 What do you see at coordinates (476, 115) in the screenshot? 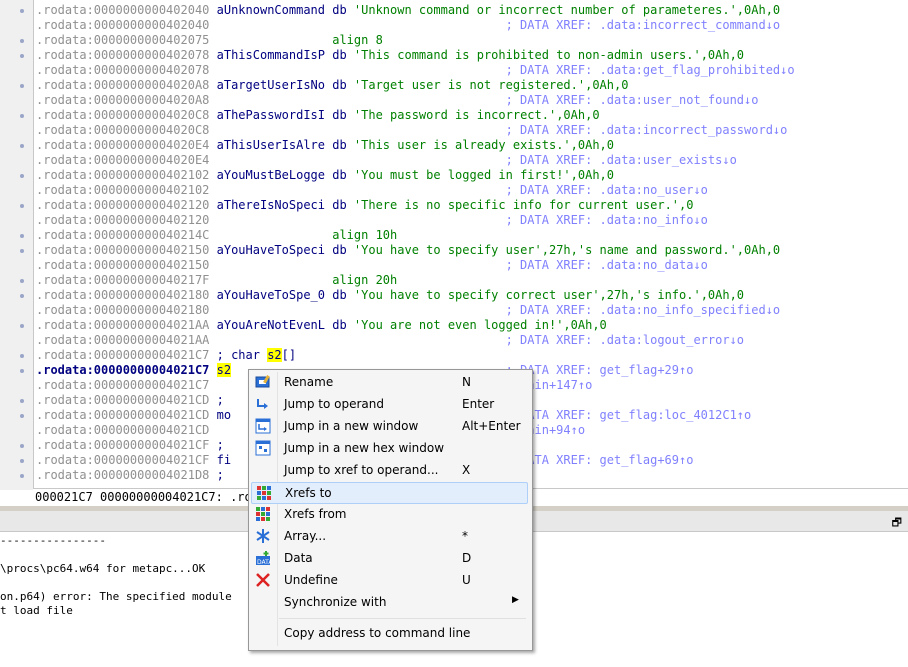
I see `disasm-token: 'The password is incorrect.',0Ah,0` at bounding box center [476, 115].